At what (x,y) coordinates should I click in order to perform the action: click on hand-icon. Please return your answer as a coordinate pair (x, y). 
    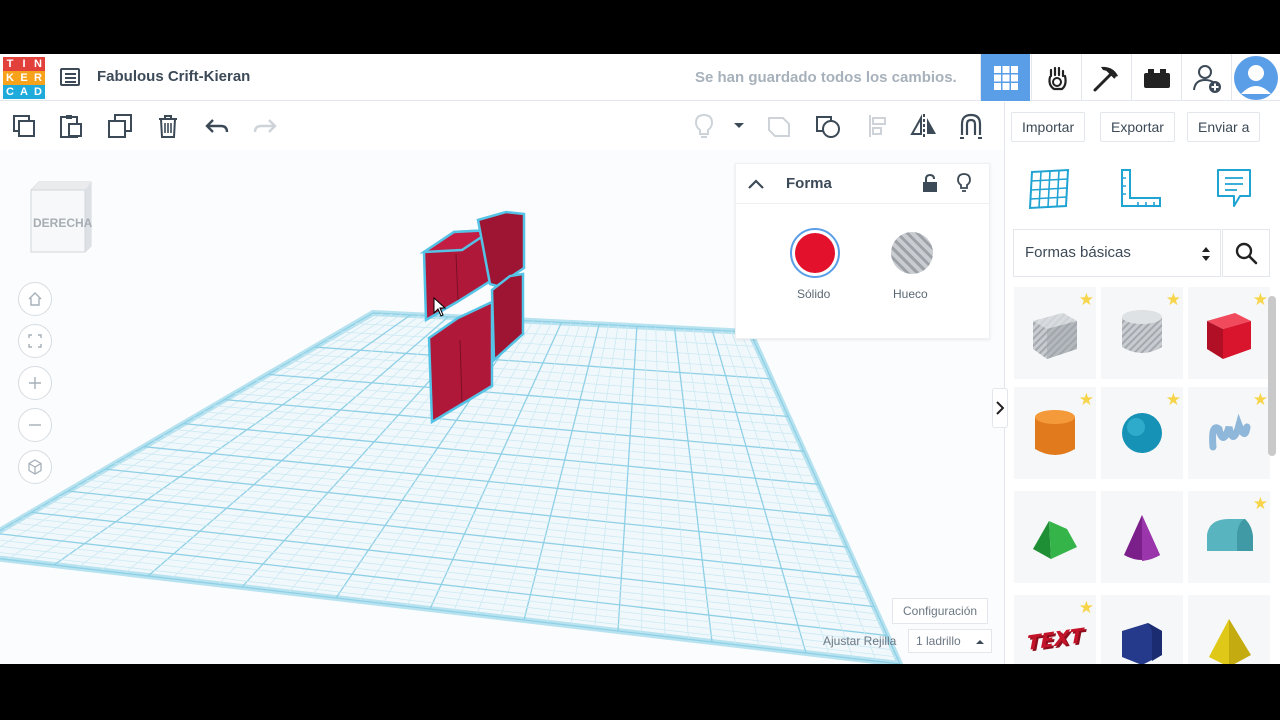
    Looking at the image, I should click on (1057, 78).